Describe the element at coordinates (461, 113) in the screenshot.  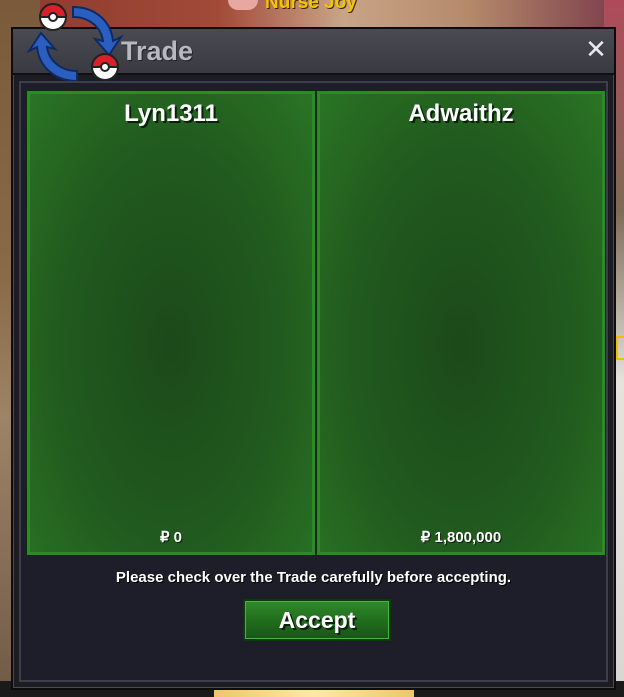
I see `player-name-partner: Adwaithz` at that location.